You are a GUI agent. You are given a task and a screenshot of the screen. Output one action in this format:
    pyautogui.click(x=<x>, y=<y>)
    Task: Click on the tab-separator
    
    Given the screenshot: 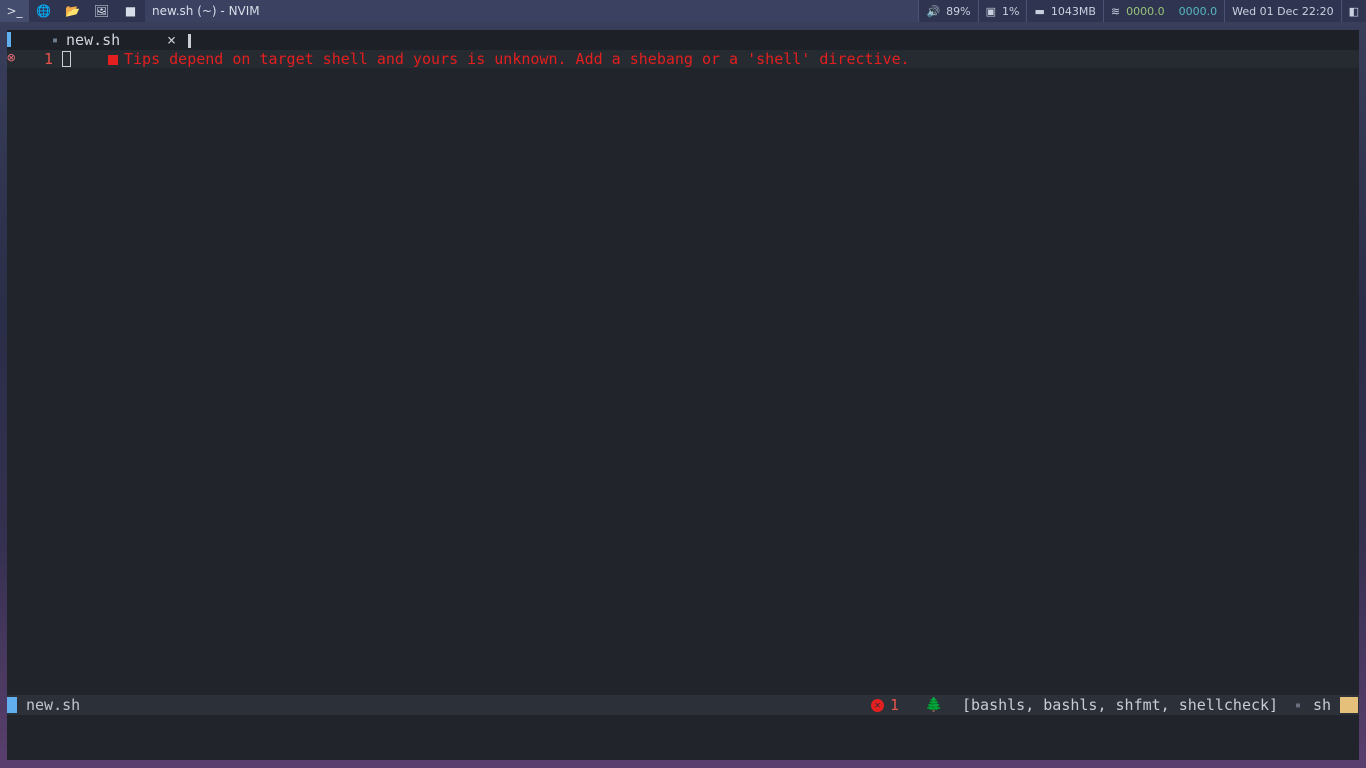 What is the action you would take?
    pyautogui.click(x=189, y=41)
    